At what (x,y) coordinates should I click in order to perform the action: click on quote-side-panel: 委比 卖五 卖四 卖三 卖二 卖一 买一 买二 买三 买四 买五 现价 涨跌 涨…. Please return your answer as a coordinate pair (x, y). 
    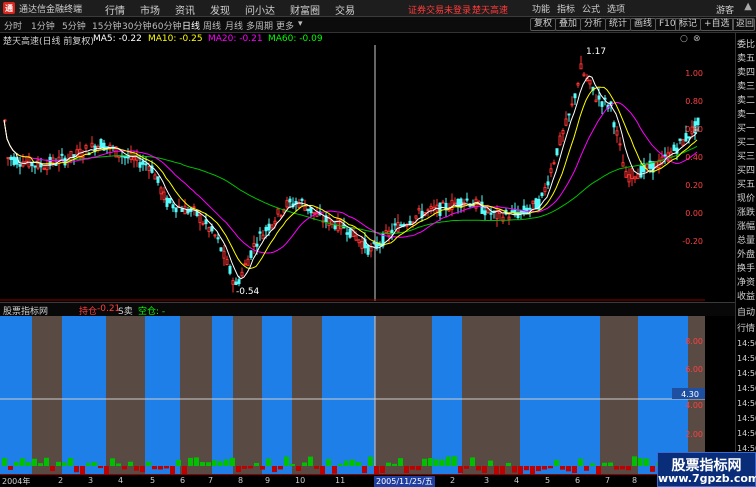
    Looking at the image, I should click on (745, 260).